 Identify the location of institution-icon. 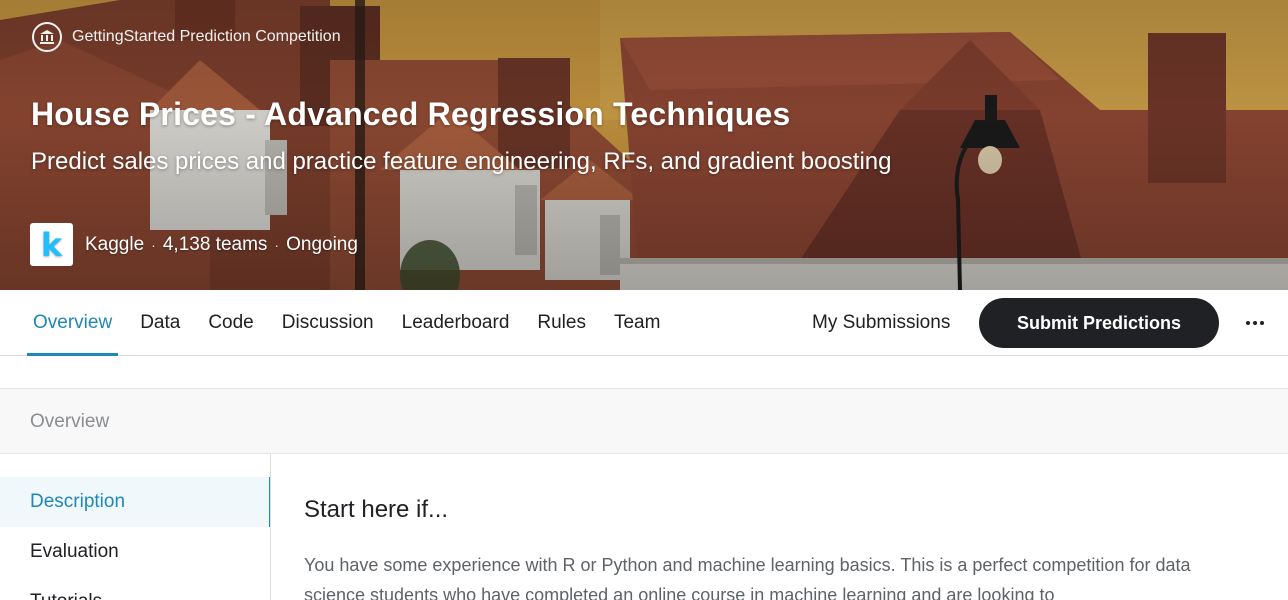
(47, 37).